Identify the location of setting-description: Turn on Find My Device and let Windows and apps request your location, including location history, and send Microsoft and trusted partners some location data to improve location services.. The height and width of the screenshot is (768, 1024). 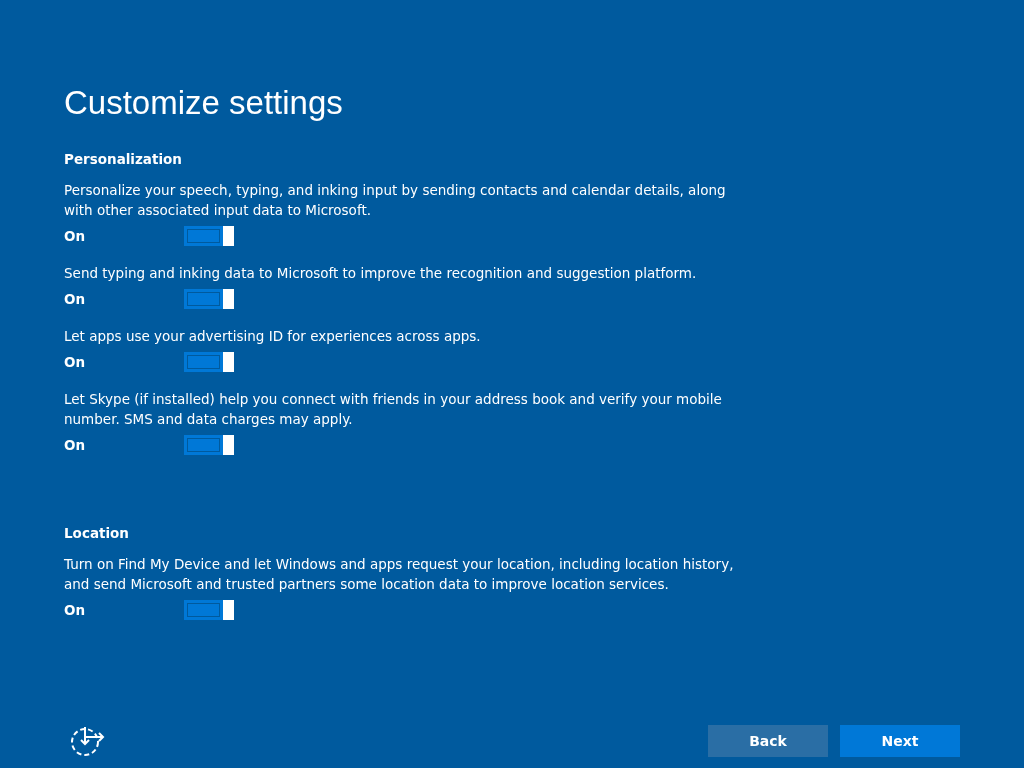
(399, 574).